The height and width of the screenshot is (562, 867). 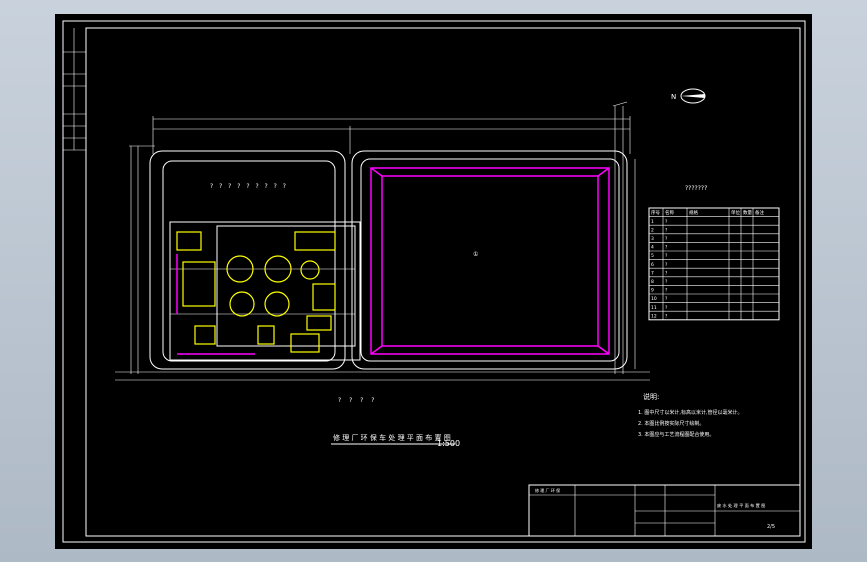 I want to click on north-arrow-icon: N, so click(x=688, y=96).